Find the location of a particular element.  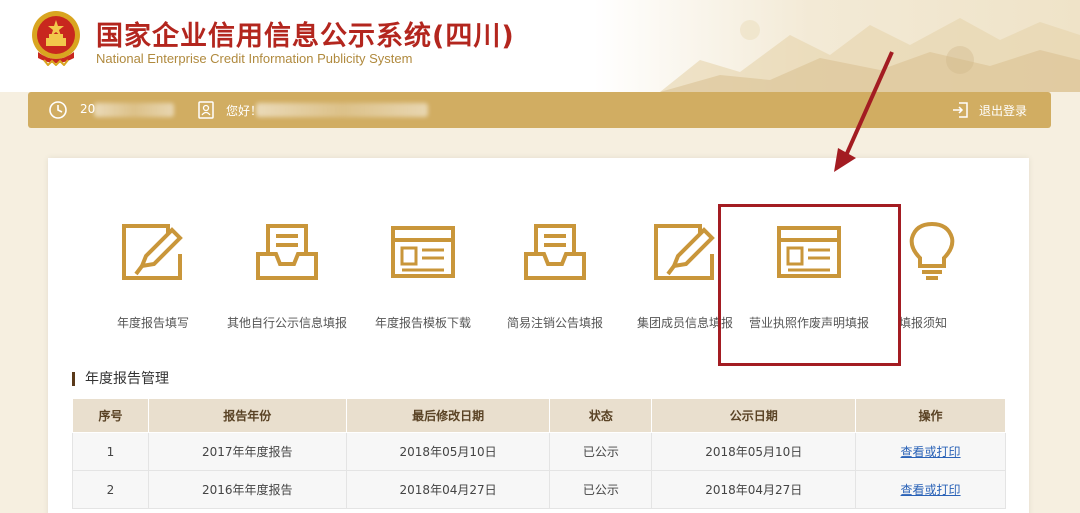

other-public-info-fill-button: 其他自行公示信息填报 is located at coordinates (287, 283).